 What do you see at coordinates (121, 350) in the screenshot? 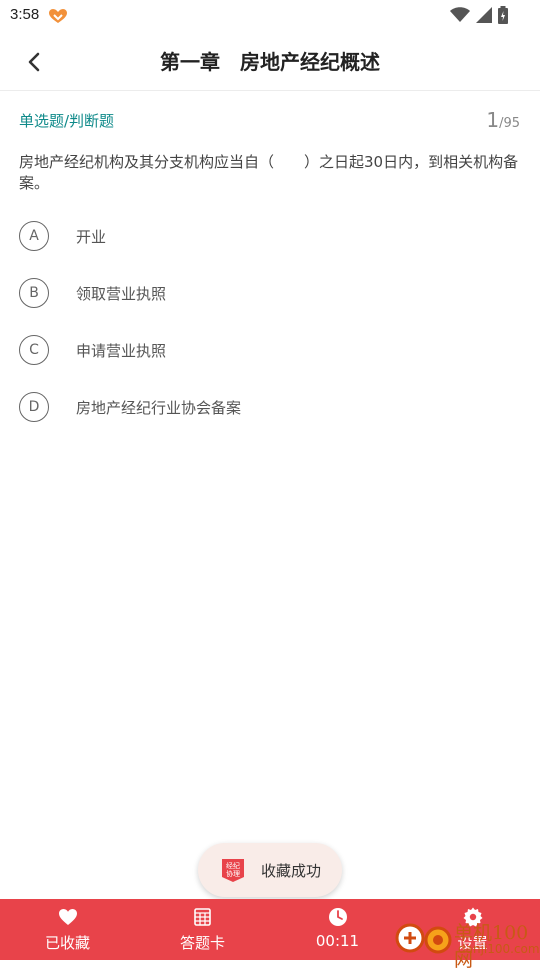
I see `option-text: 申请营业执照` at bounding box center [121, 350].